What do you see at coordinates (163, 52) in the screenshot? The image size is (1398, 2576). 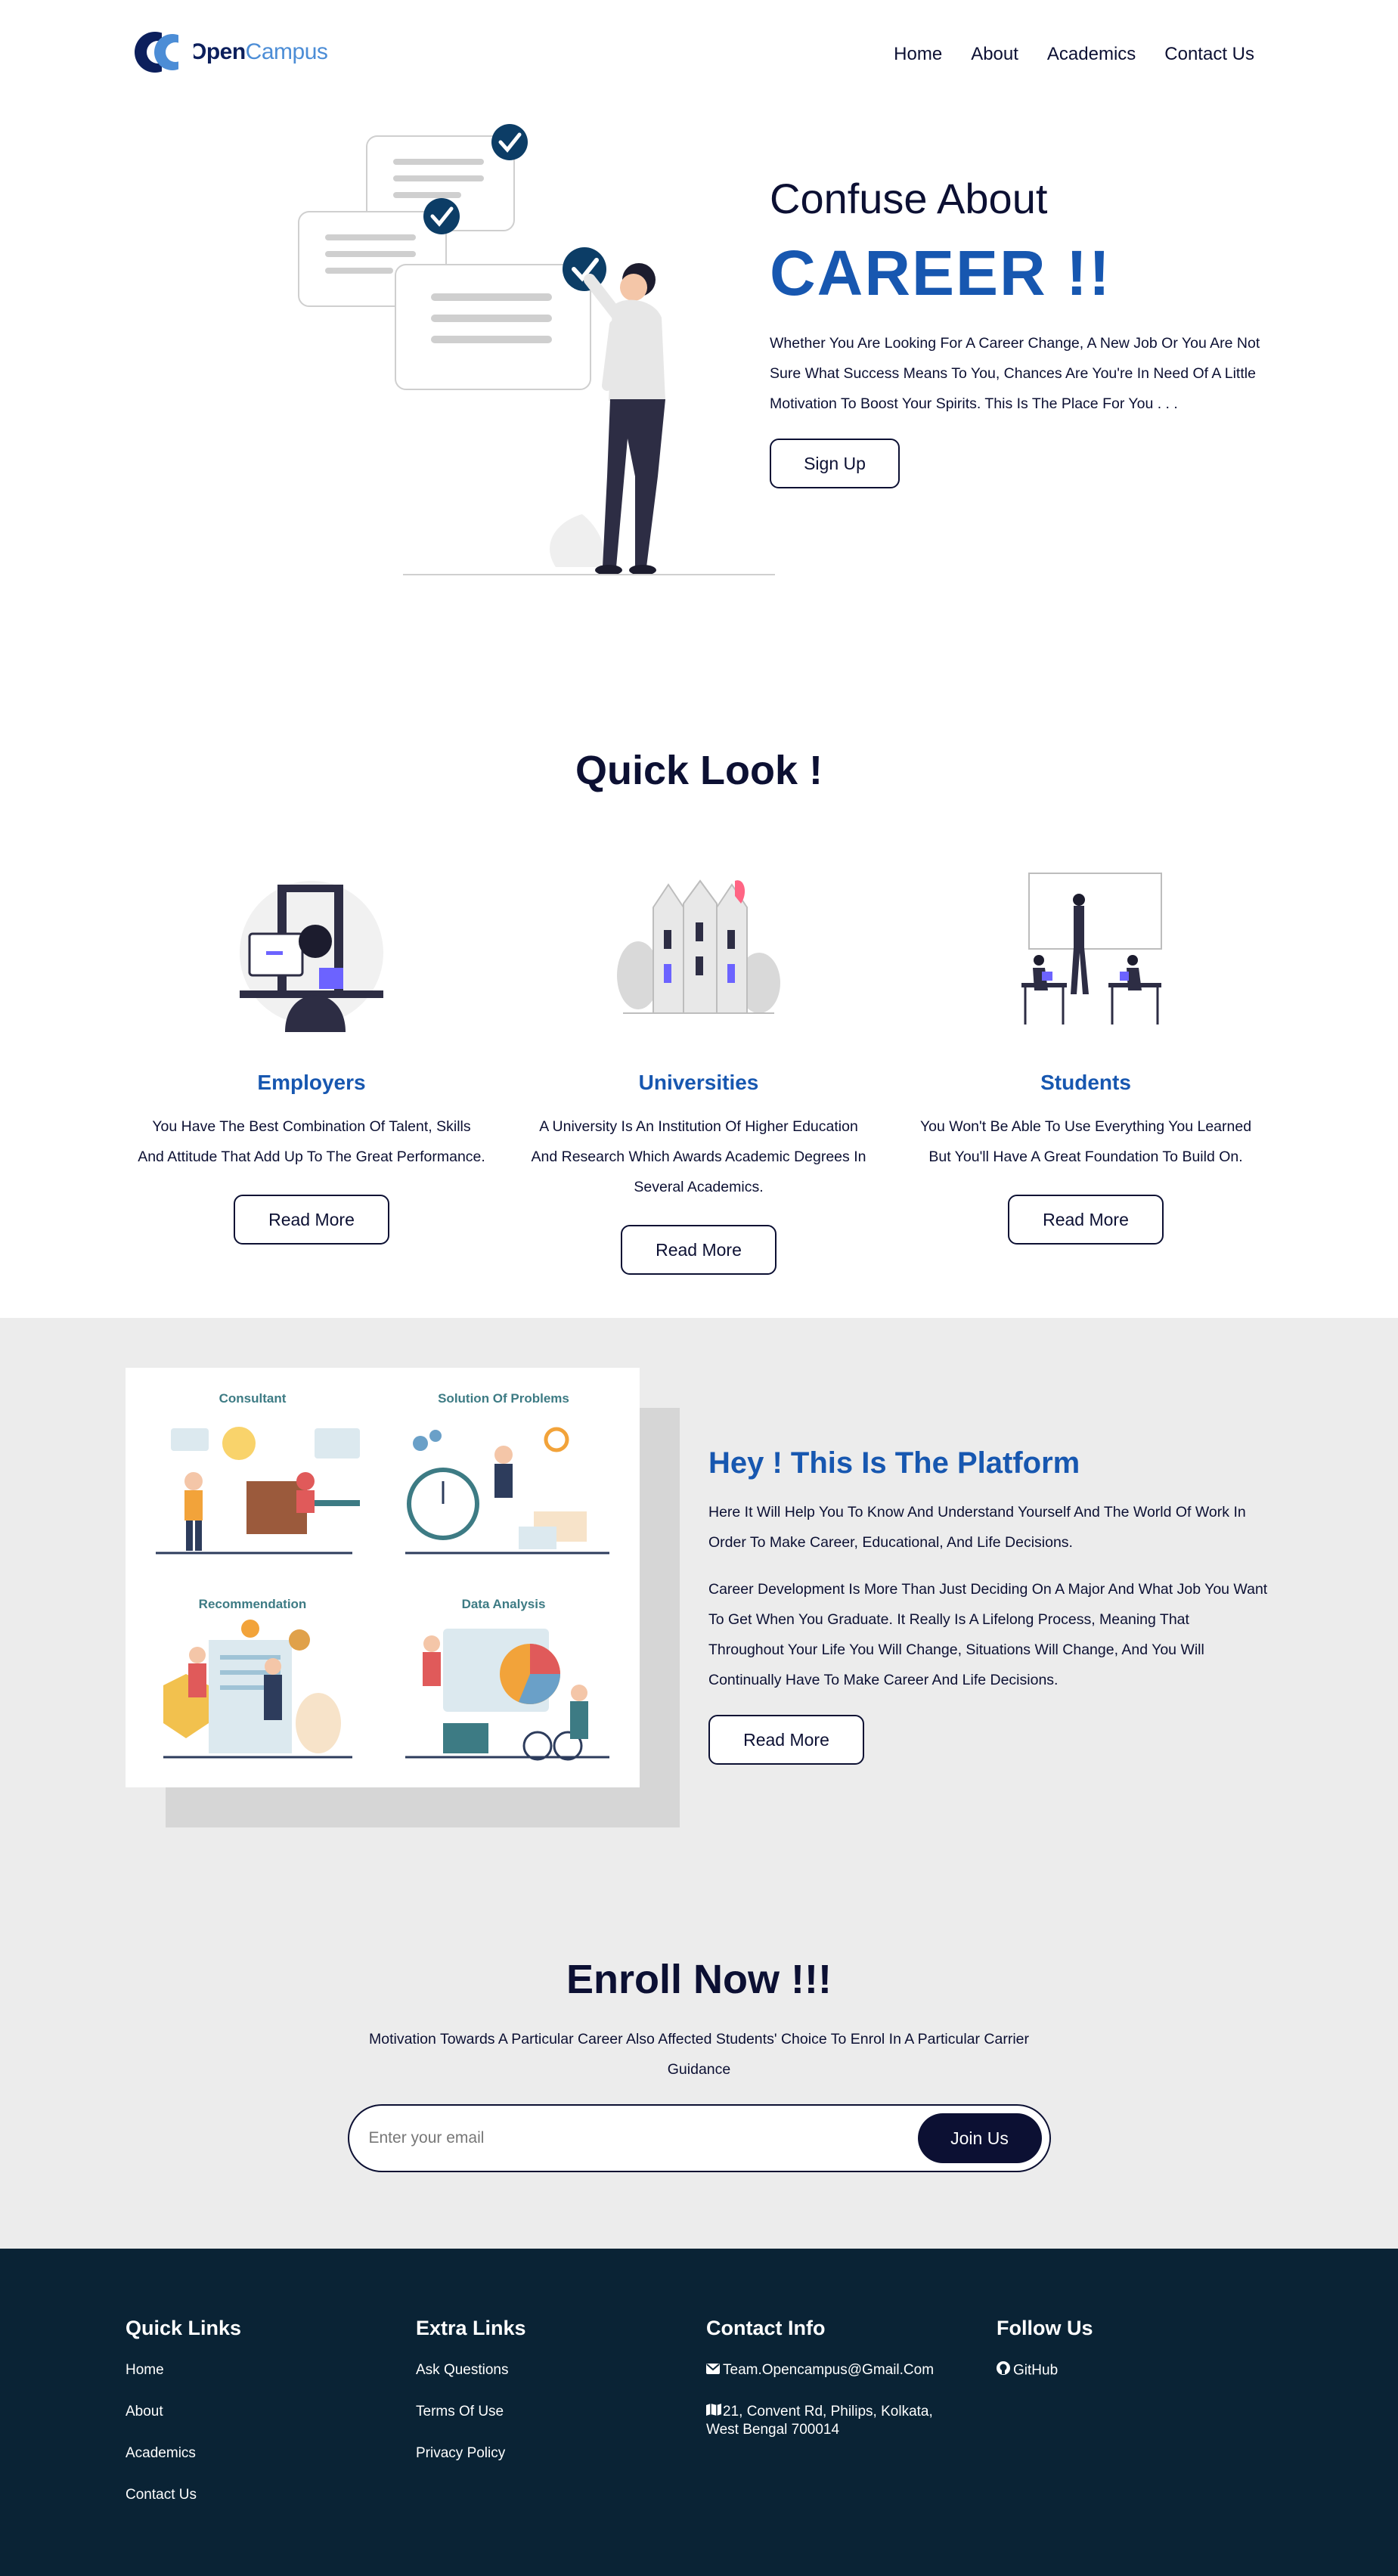 I see `logo-icon` at bounding box center [163, 52].